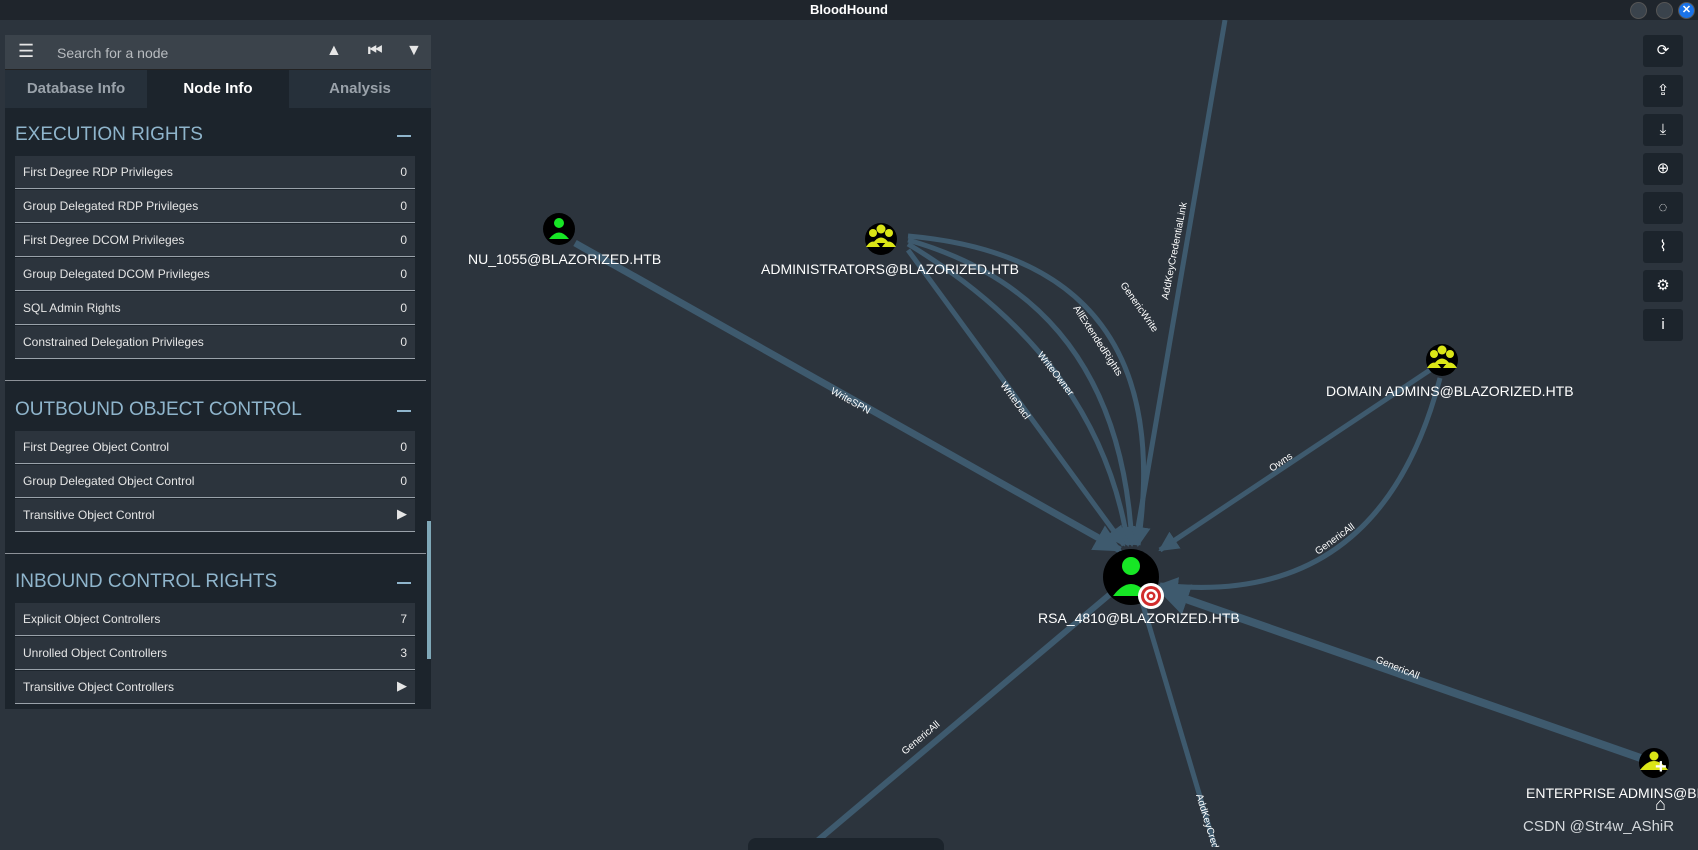 Image resolution: width=1698 pixels, height=850 pixels. I want to click on panel-tabs: Database Info Node Info Analysis, so click(218, 89).